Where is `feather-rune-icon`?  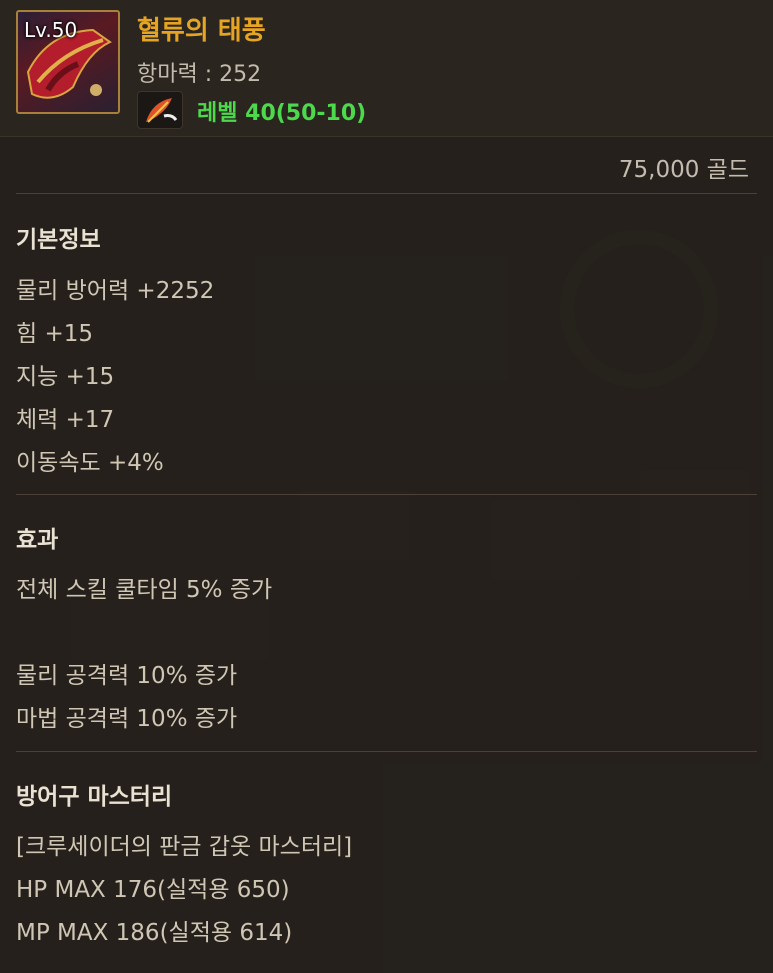
feather-rune-icon is located at coordinates (160, 110).